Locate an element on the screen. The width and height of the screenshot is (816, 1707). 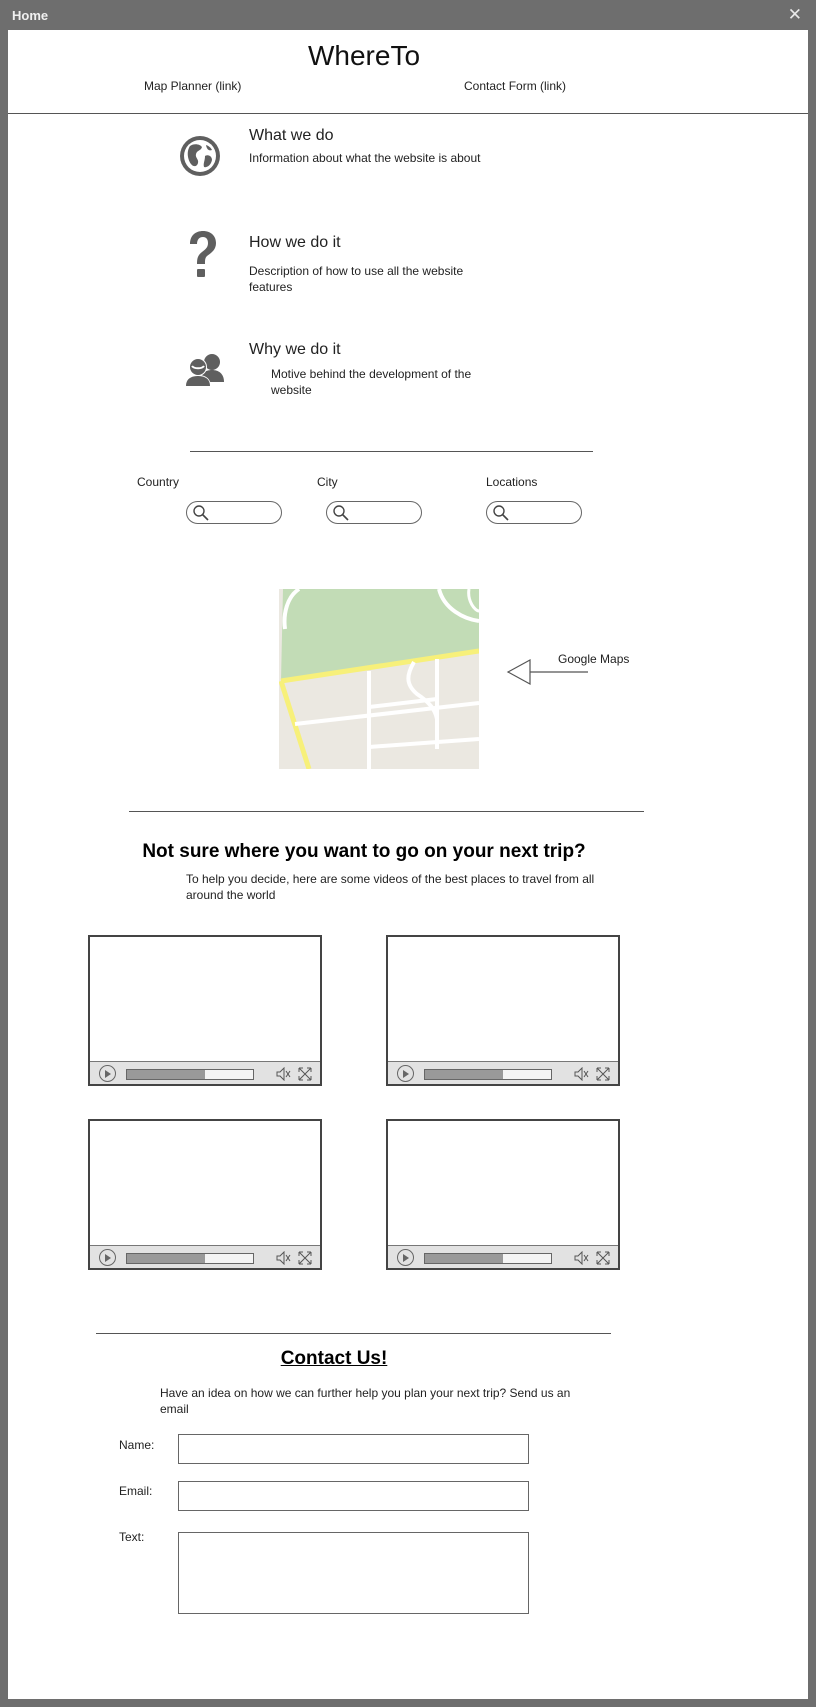
city-label: City is located at coordinates (327, 482).